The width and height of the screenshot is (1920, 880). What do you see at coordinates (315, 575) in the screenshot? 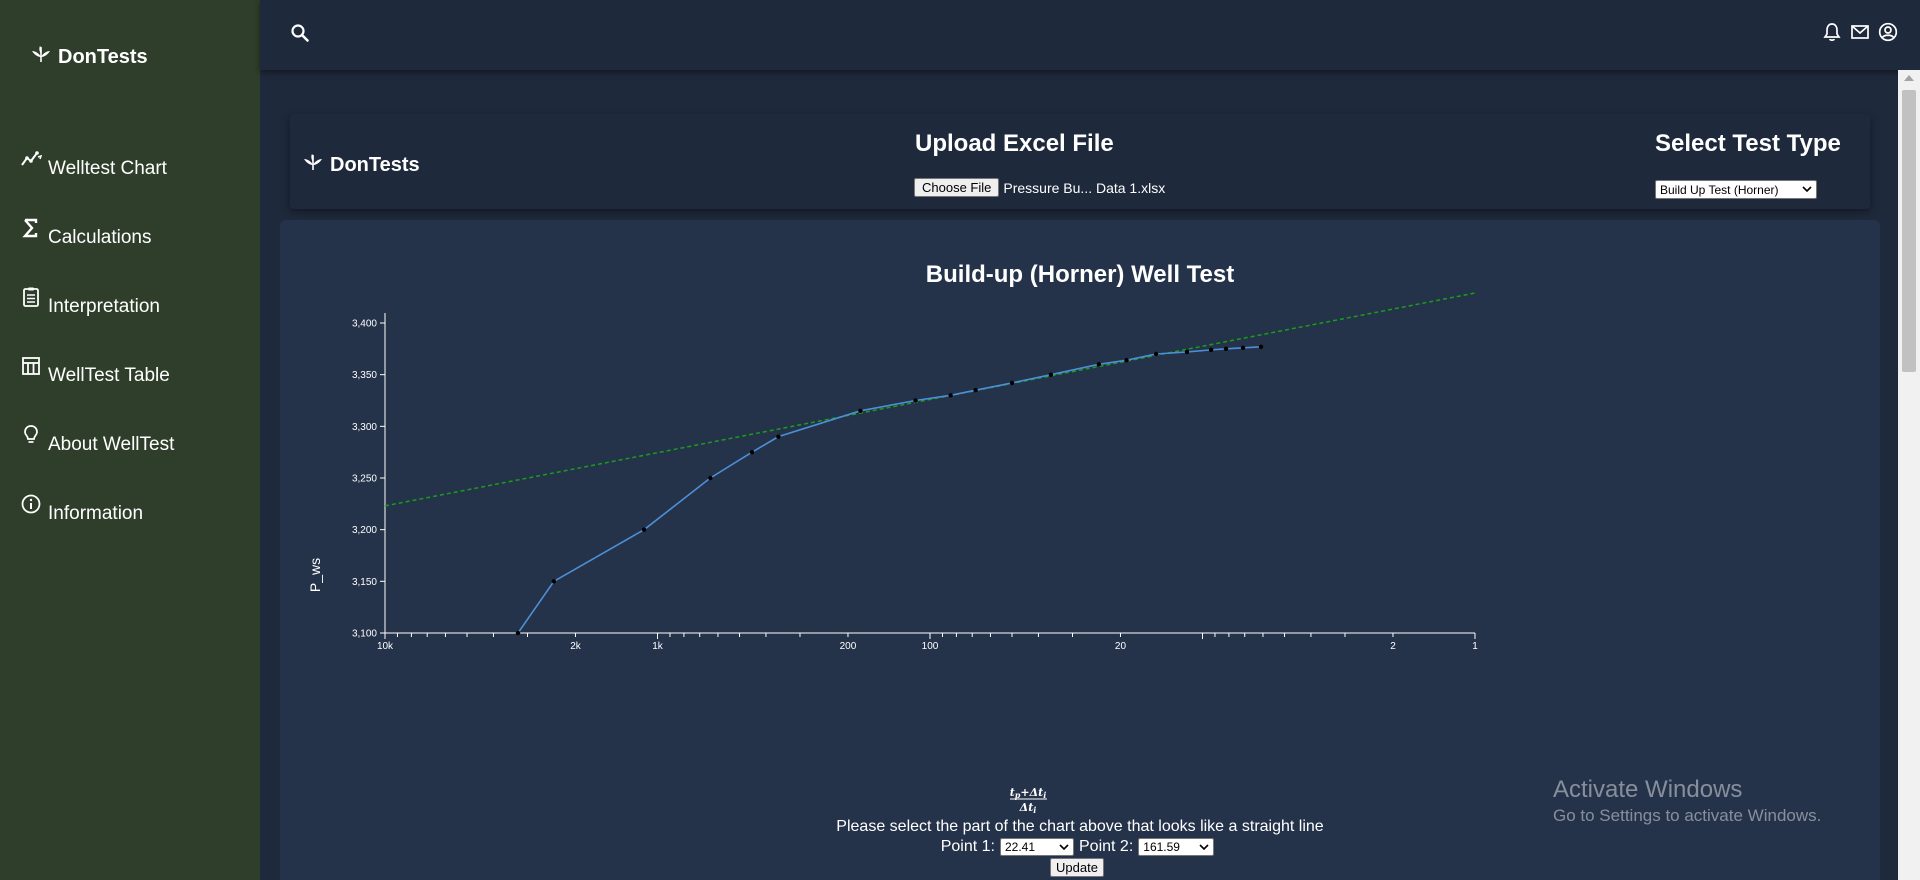
I see `y-axis-label: P_ws` at bounding box center [315, 575].